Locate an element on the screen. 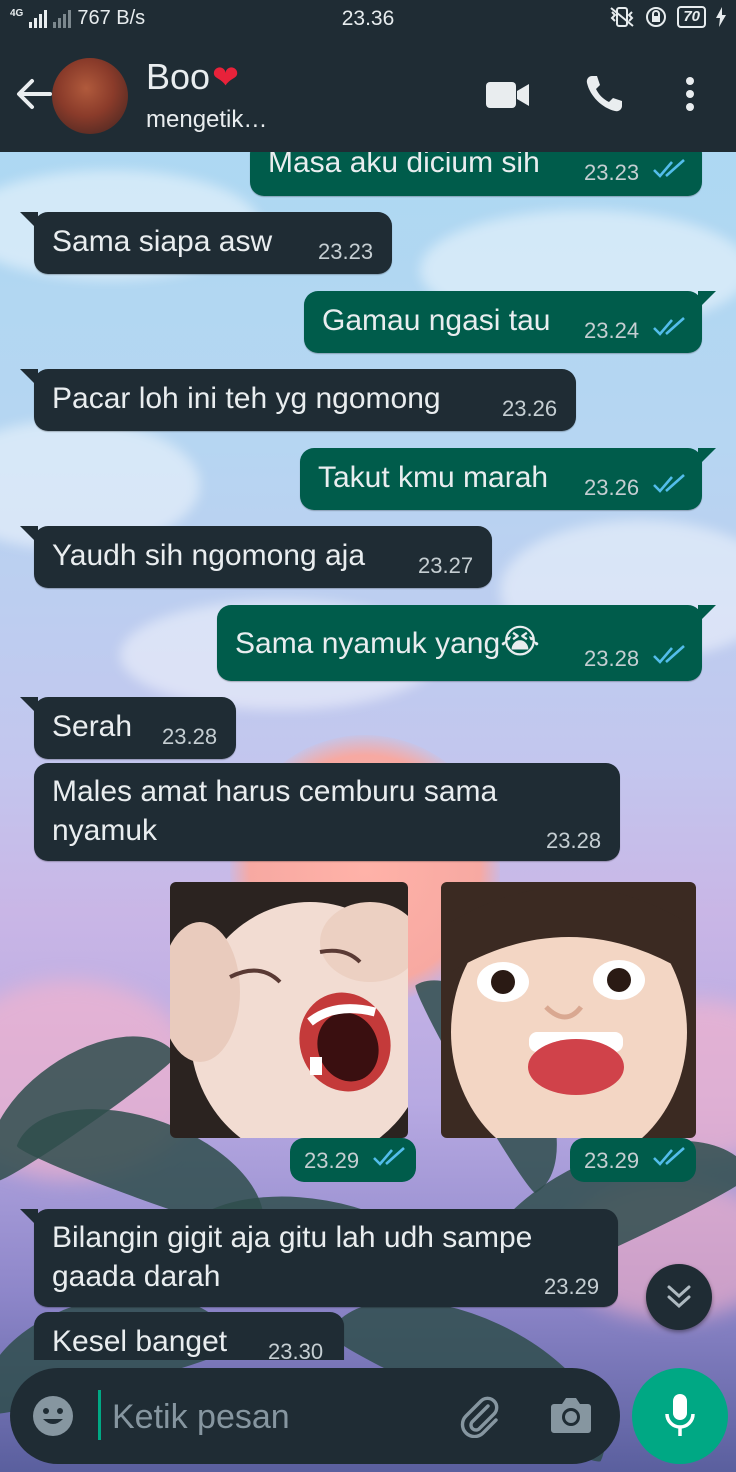 The width and height of the screenshot is (736, 1472). message-composer is located at coordinates (315, 1417).